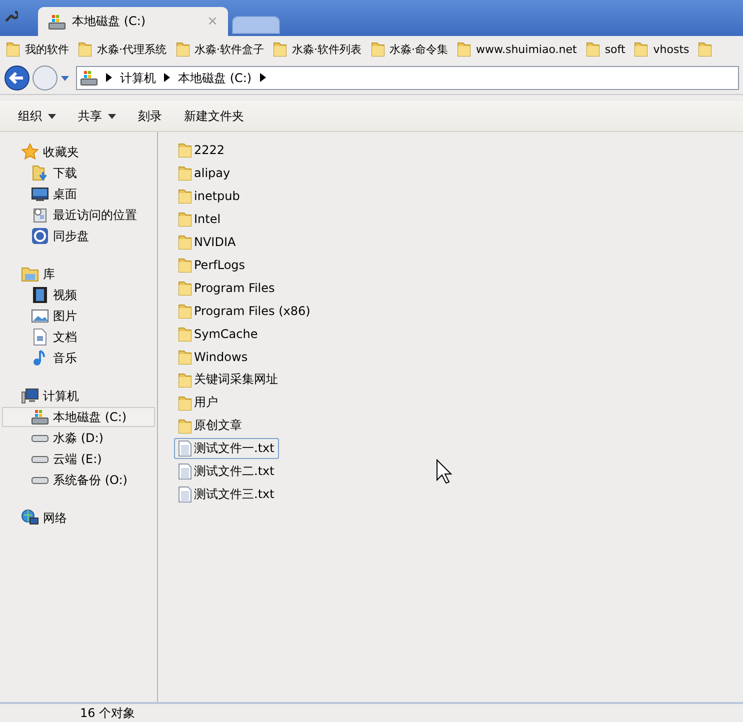 This screenshot has width=743, height=722. What do you see at coordinates (407, 78) in the screenshot?
I see `address-bar: 计算机 本地磁盘 (C:)` at bounding box center [407, 78].